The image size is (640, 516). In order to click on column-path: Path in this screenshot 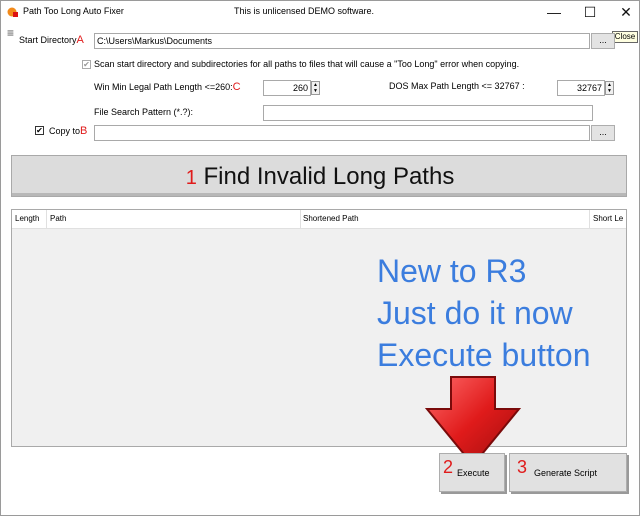, I will do `click(175, 218)`.